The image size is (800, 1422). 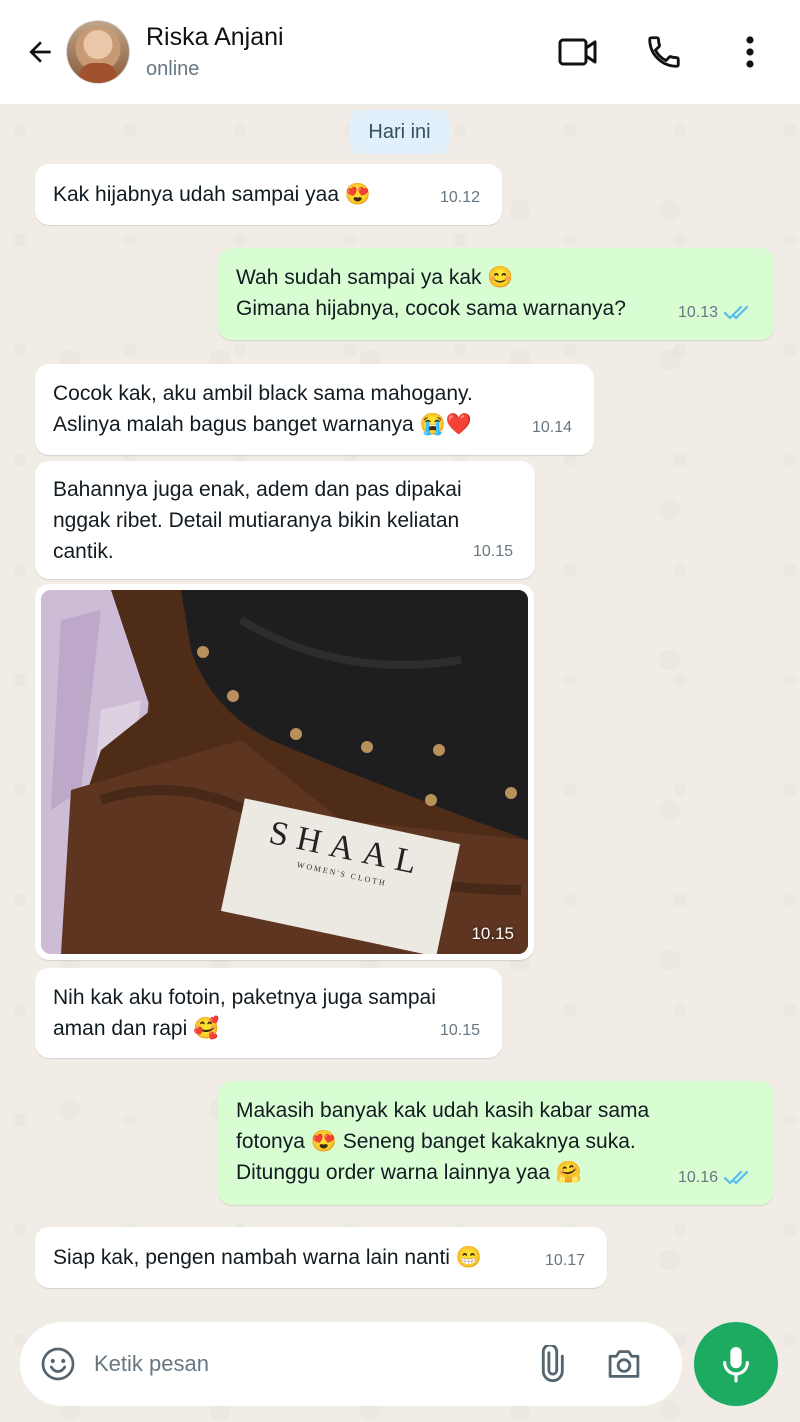 I want to click on message-time: 10.14, so click(x=551, y=427).